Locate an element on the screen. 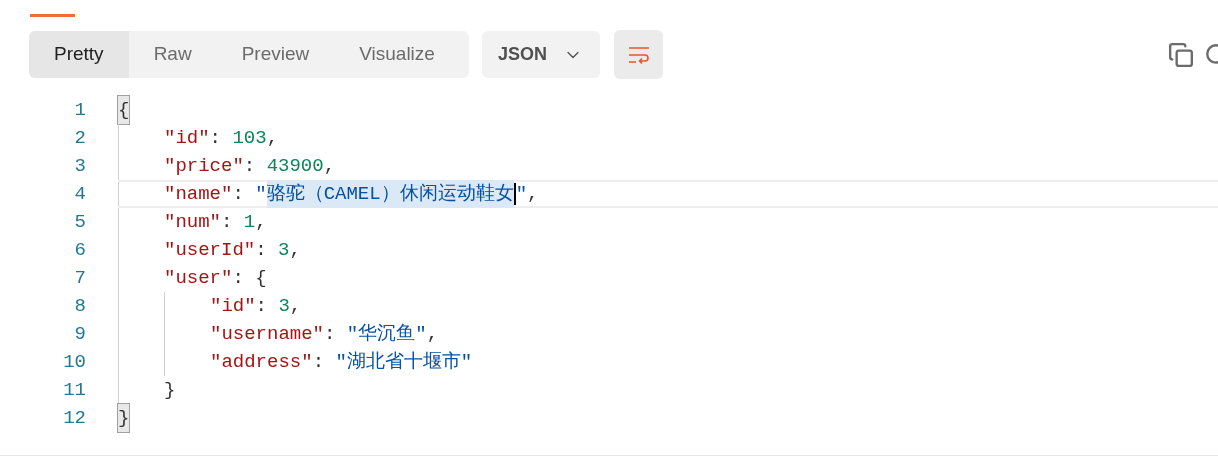 Image resolution: width=1218 pixels, height=456 pixels. line-number: 6 is located at coordinates (79, 250).